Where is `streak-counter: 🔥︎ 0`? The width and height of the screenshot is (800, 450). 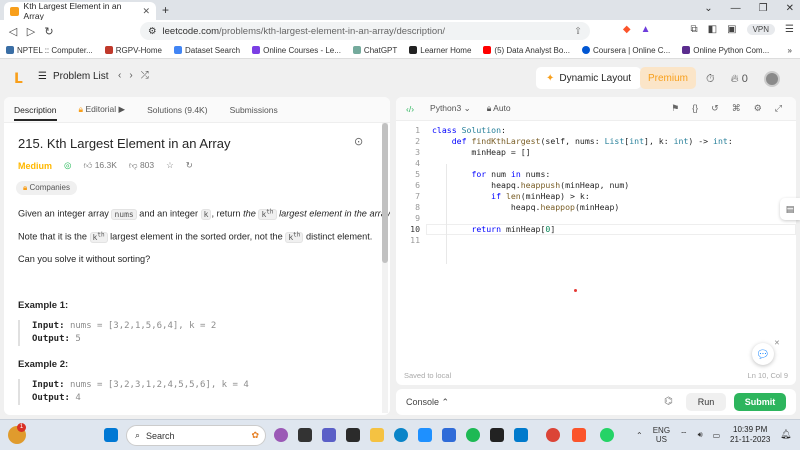
streak-counter: 🔥︎ 0 is located at coordinates (739, 79).